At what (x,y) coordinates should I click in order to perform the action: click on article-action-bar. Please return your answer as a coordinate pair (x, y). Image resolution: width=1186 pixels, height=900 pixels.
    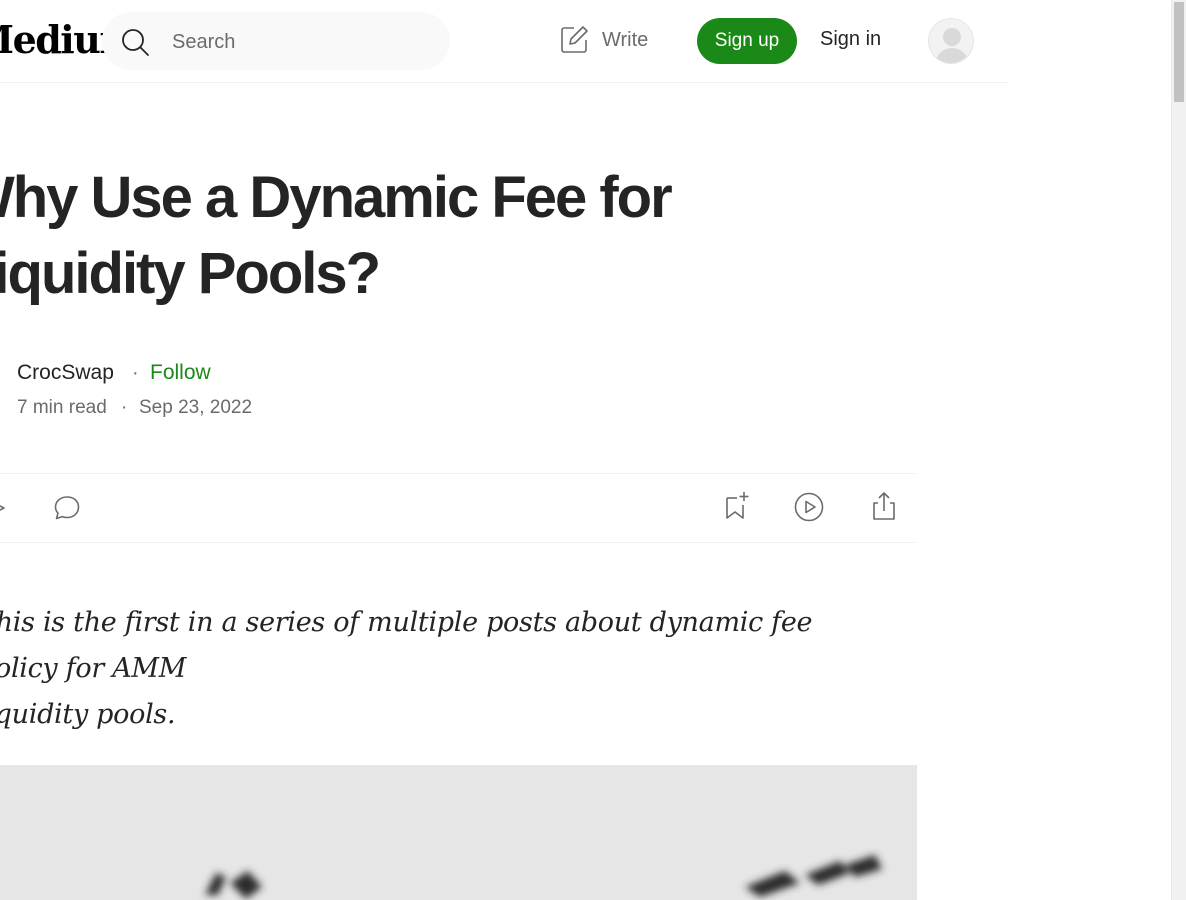
    Looking at the image, I should click on (458, 508).